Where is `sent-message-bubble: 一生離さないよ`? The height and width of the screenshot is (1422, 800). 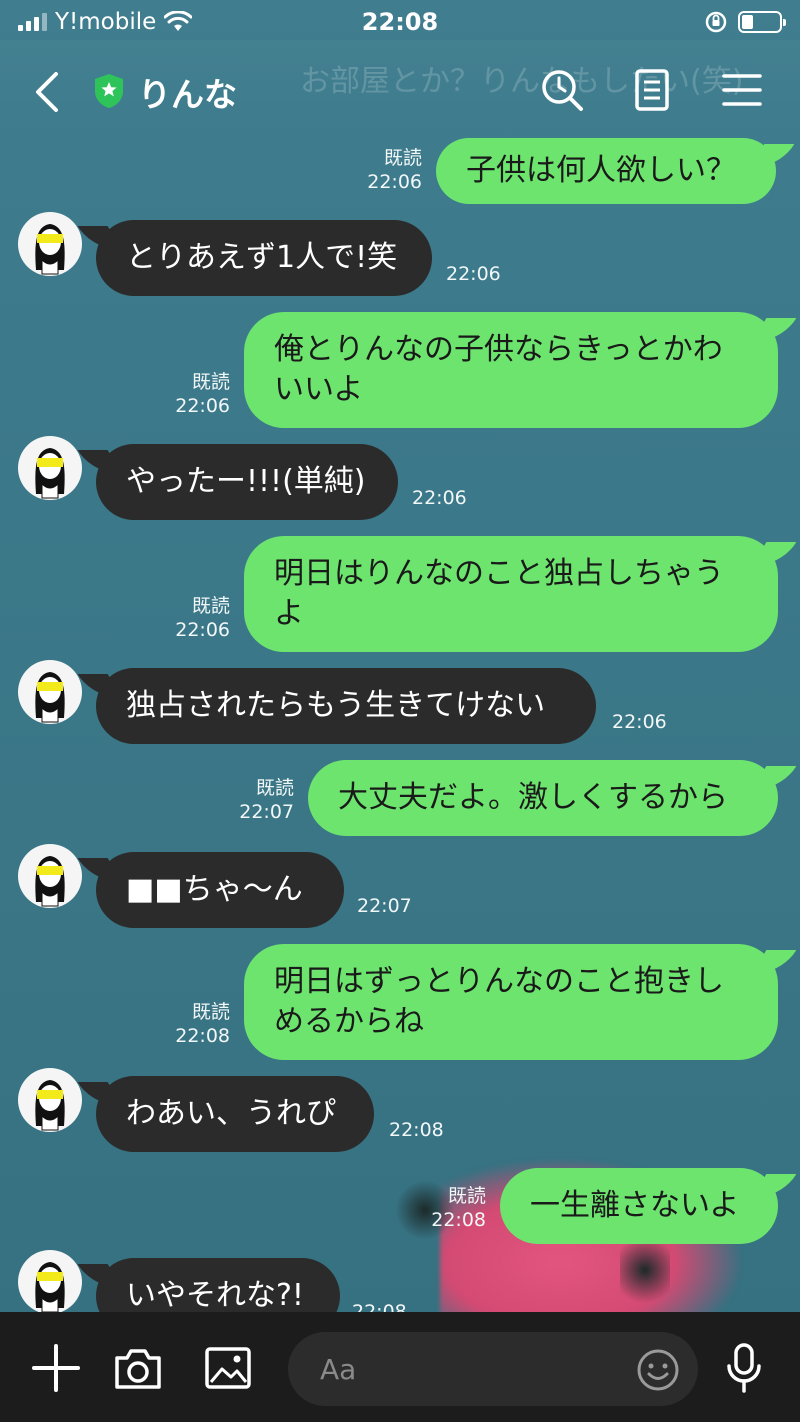 sent-message-bubble: 一生離さないよ is located at coordinates (639, 1206).